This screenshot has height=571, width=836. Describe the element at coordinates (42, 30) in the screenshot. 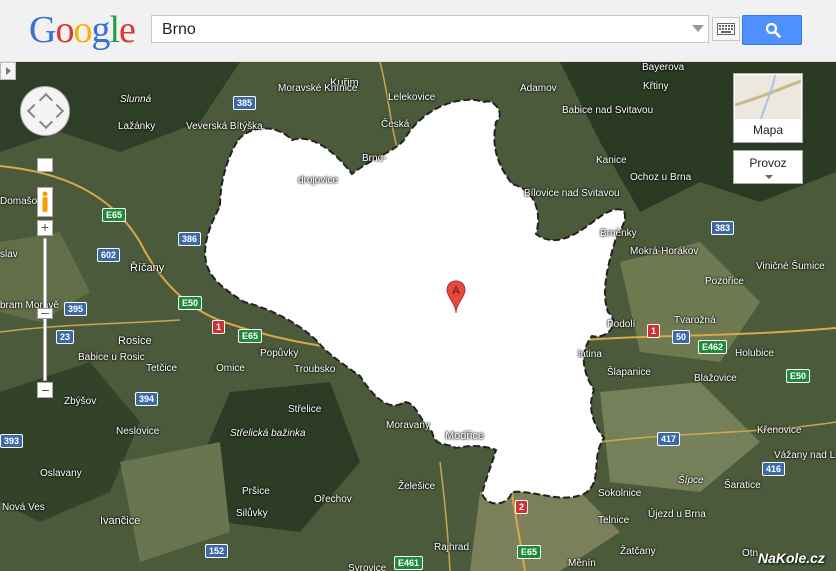

I see `logo-letter: G` at that location.